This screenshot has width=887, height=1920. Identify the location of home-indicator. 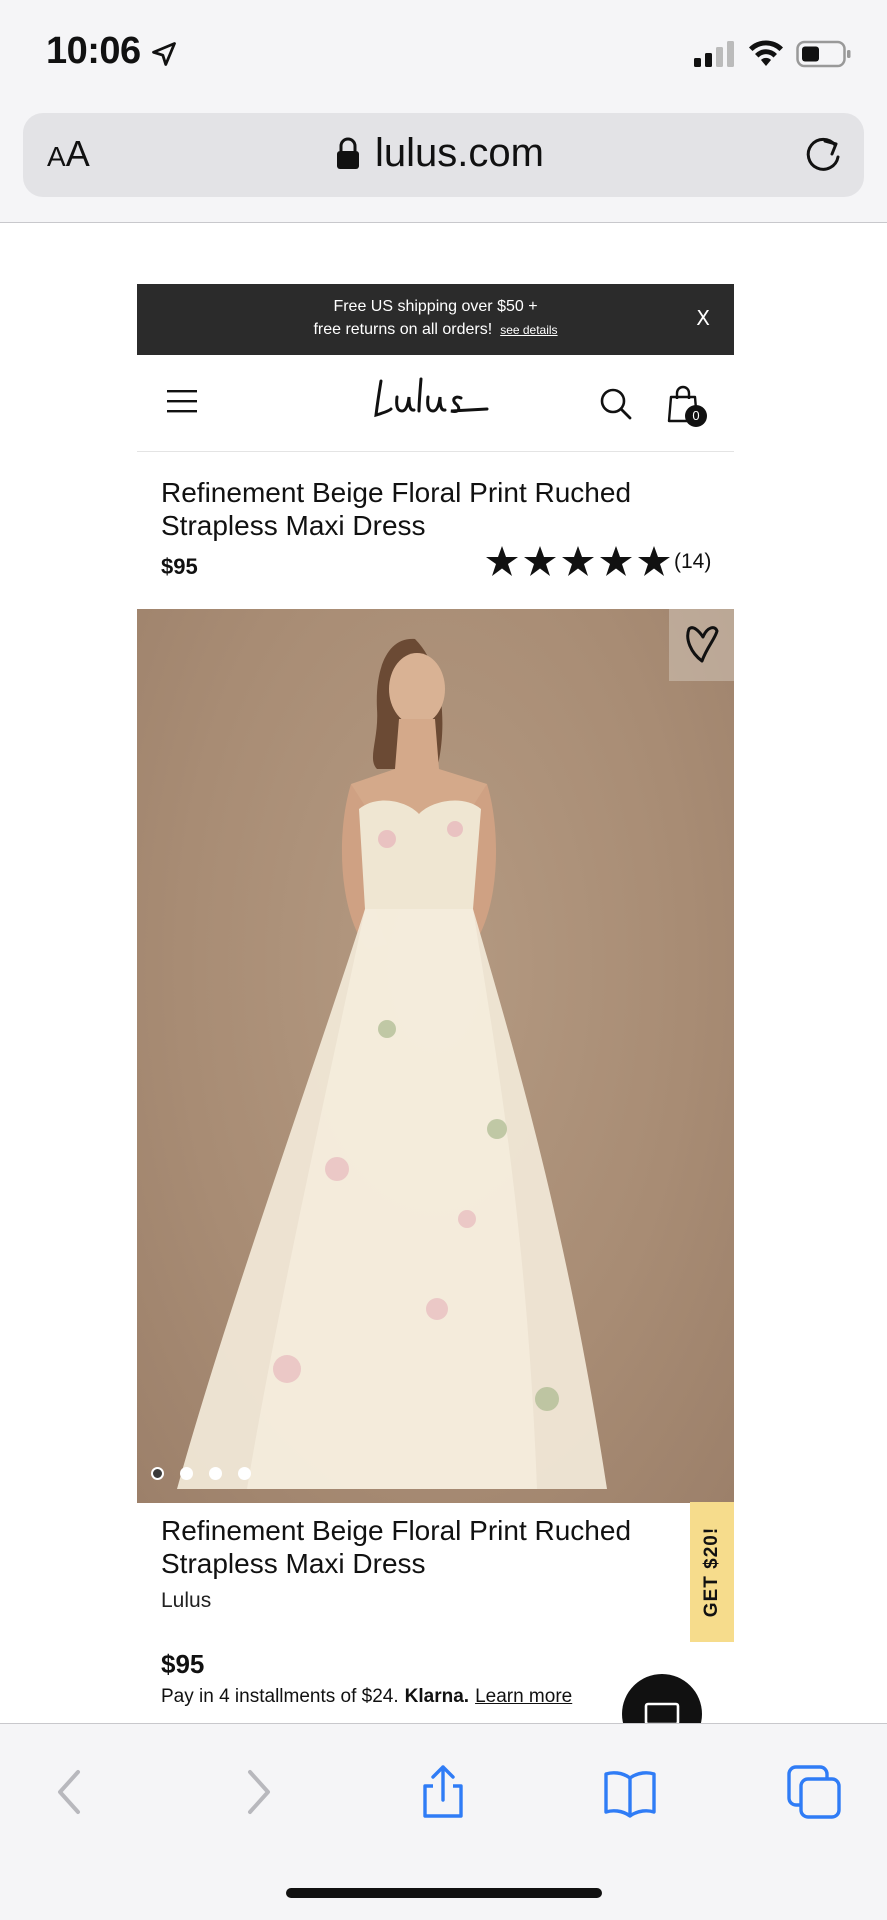
(444, 1893).